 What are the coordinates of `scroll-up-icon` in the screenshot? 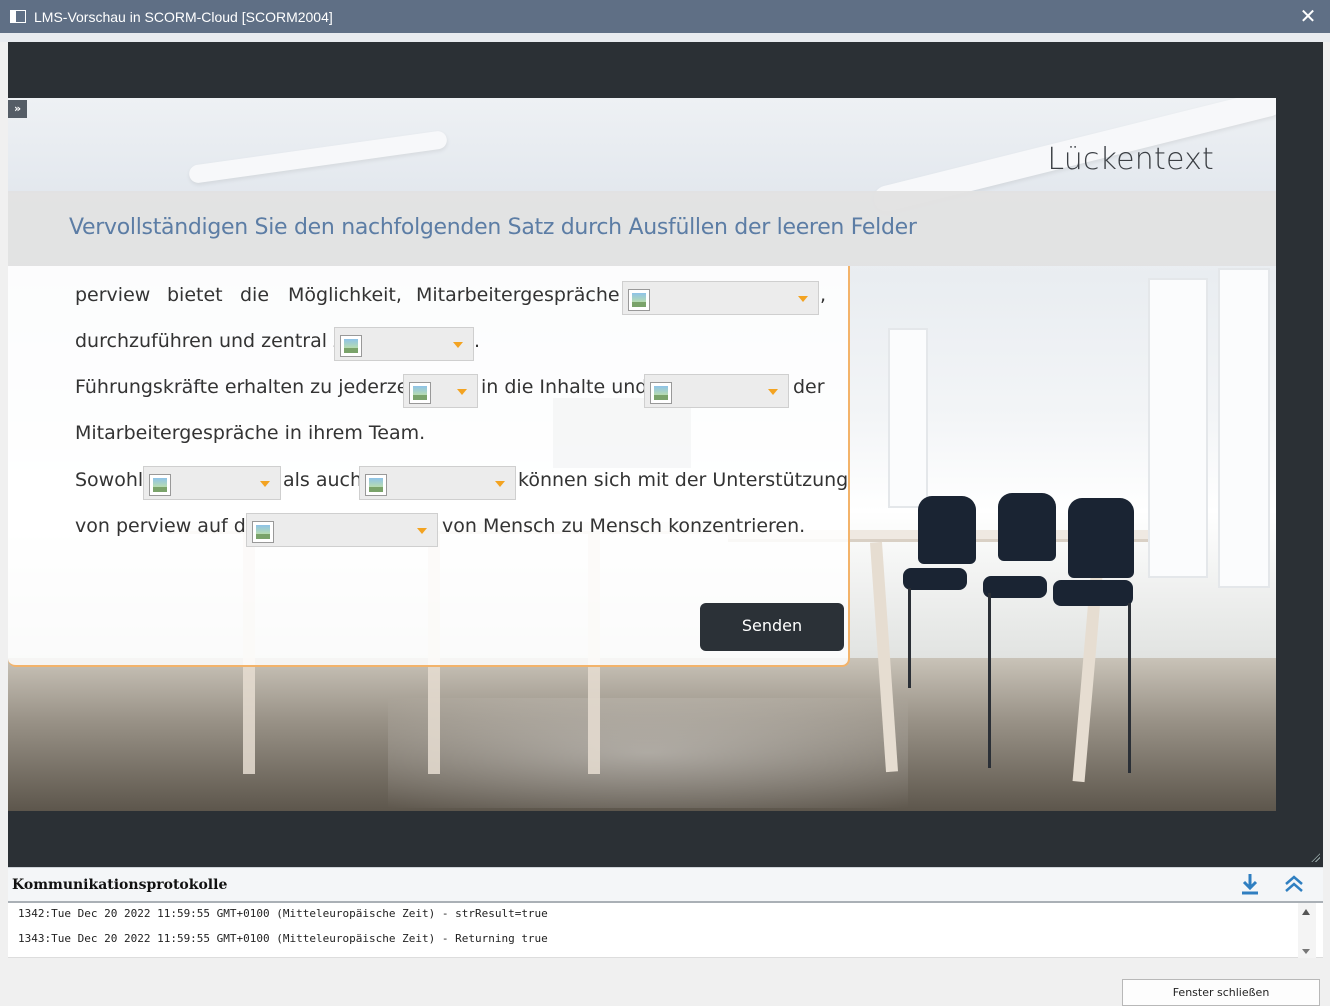 It's located at (1306, 912).